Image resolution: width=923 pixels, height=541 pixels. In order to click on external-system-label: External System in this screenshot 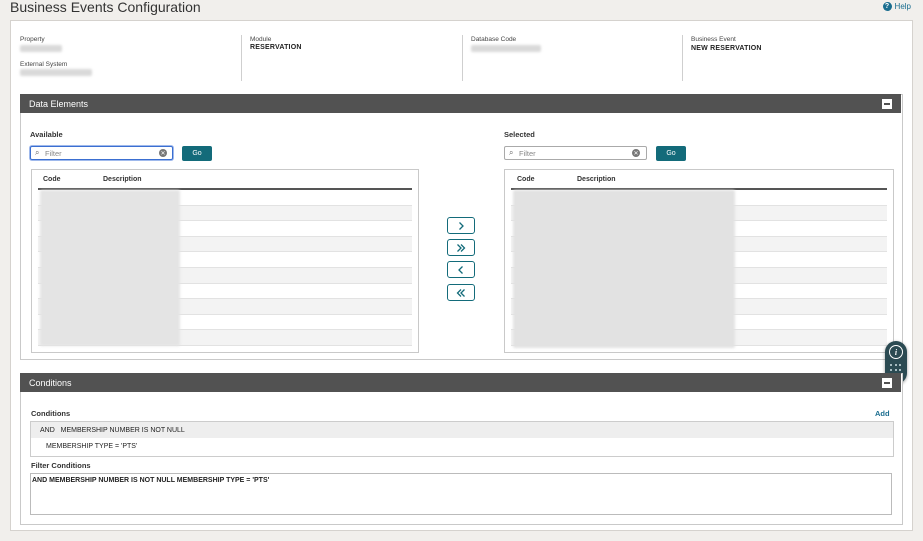, I will do `click(44, 64)`.